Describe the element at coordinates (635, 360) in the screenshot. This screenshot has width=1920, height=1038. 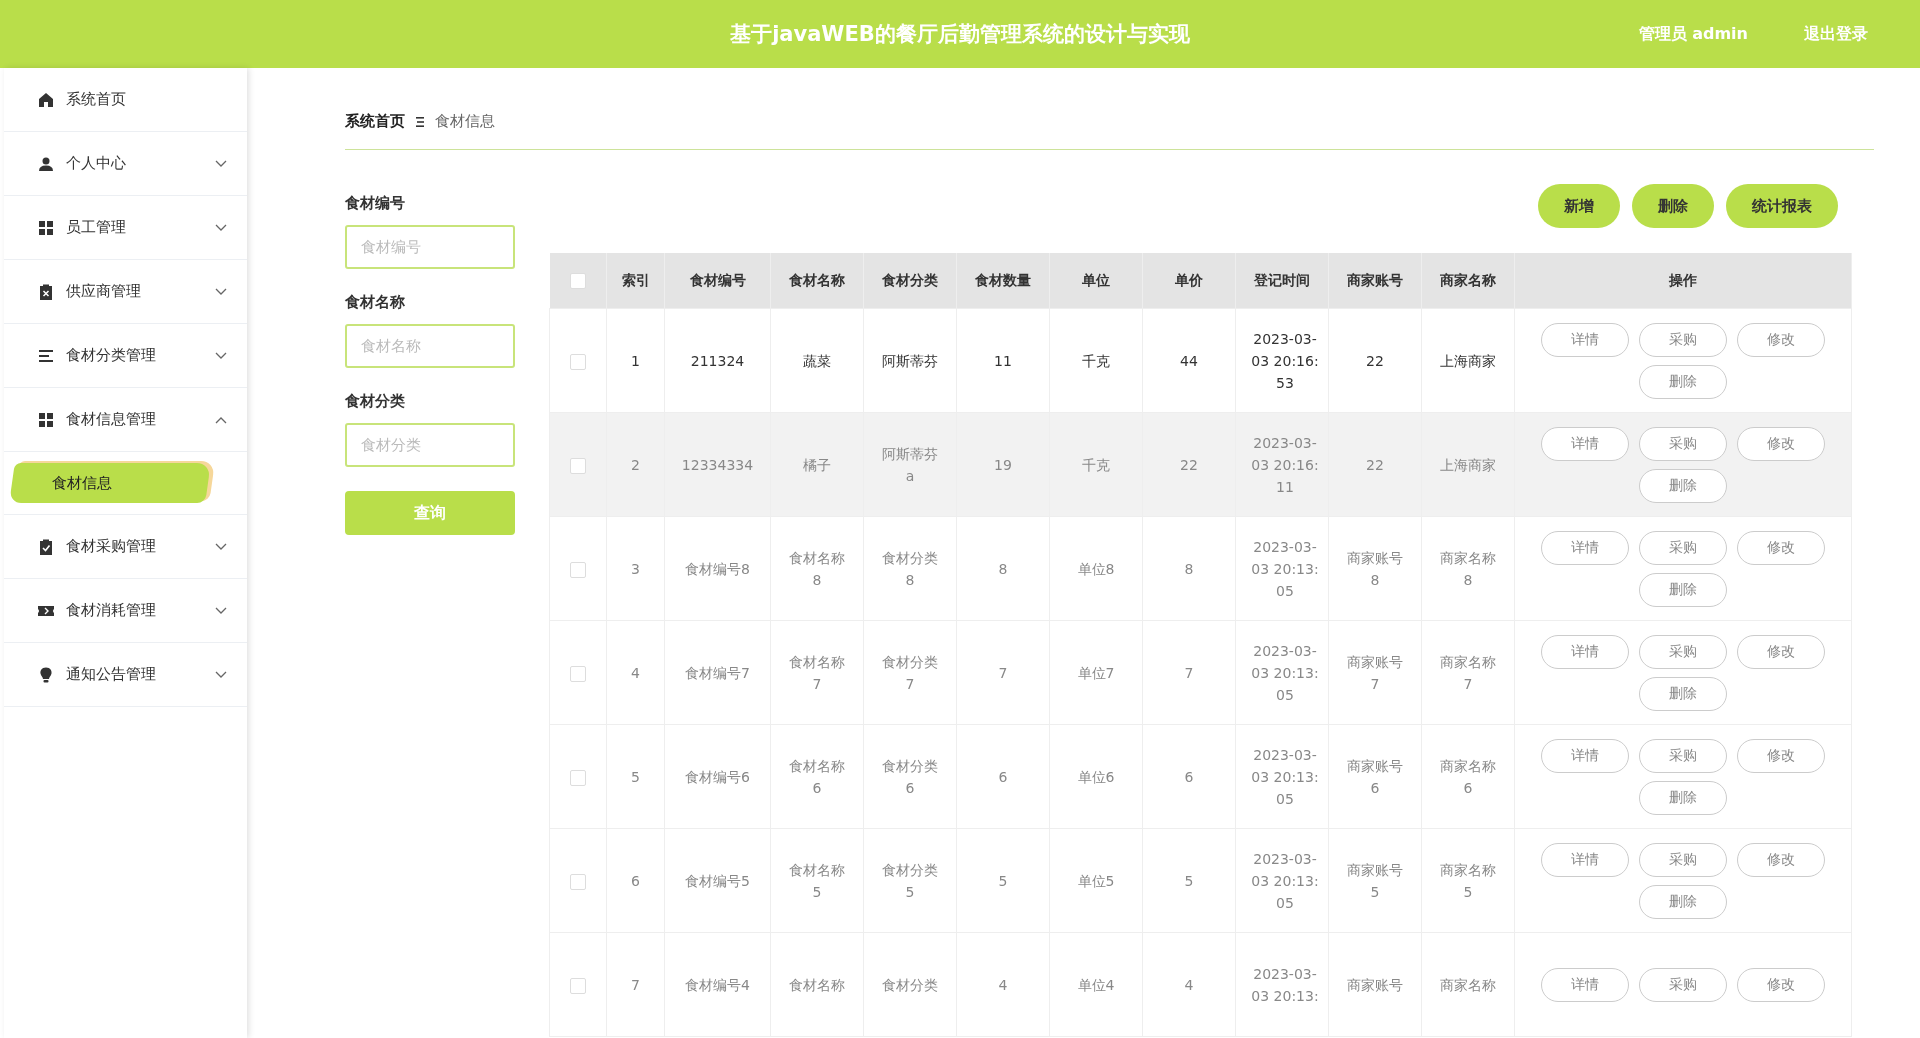
I see `table-cell: 1` at that location.